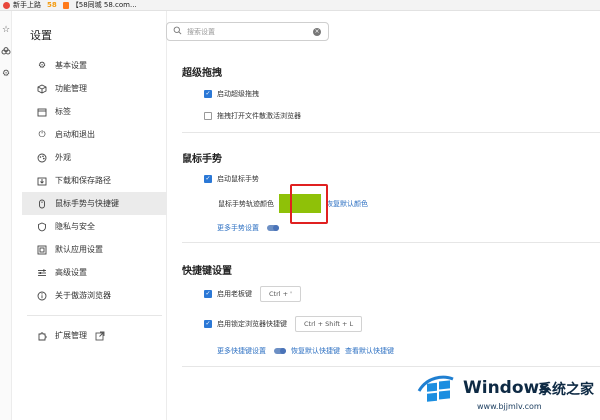 The height and width of the screenshot is (420, 600). I want to click on sidebar-item-label: 鼠标手势与快捷键, so click(87, 203).